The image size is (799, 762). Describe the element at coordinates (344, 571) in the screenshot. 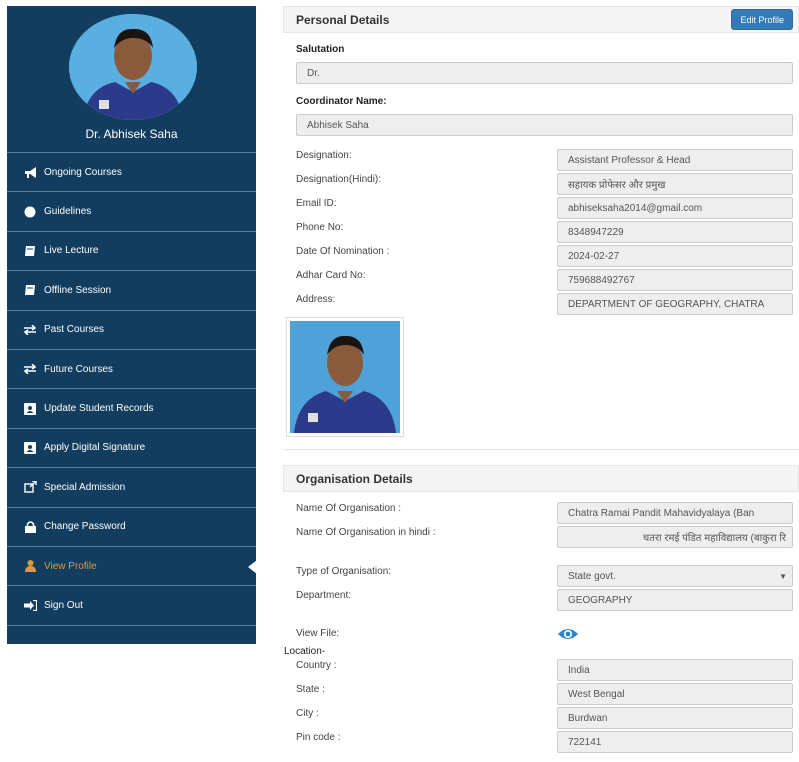

I see `organisation-type-label: Type of Organisation:` at that location.